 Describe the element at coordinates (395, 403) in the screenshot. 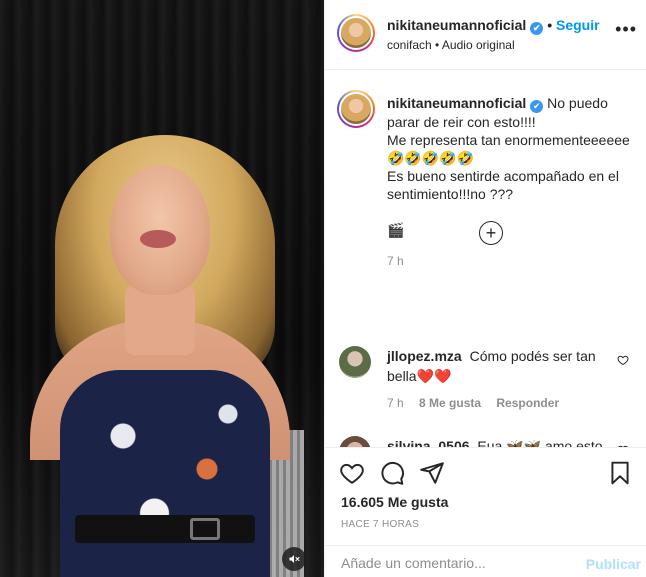

I see `comment-time: 7 h` at that location.